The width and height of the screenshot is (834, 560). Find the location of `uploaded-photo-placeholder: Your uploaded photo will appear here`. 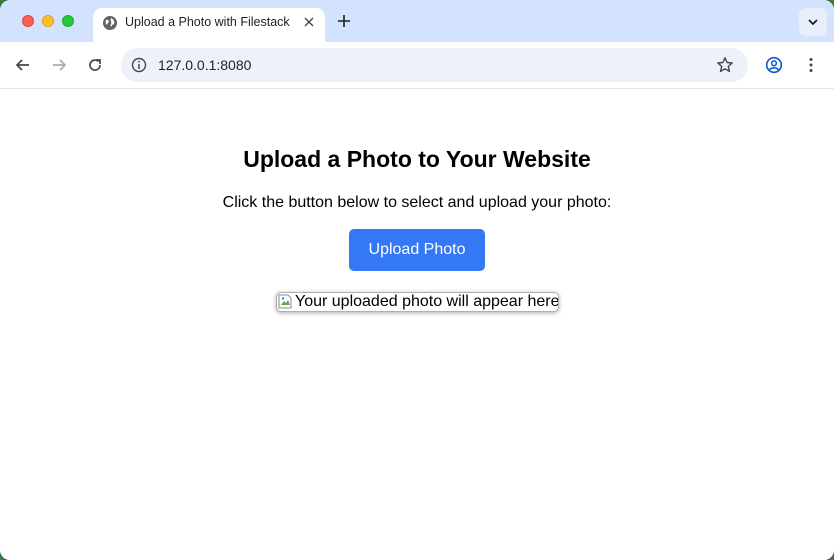

uploaded-photo-placeholder: Your uploaded photo will appear here is located at coordinates (417, 302).